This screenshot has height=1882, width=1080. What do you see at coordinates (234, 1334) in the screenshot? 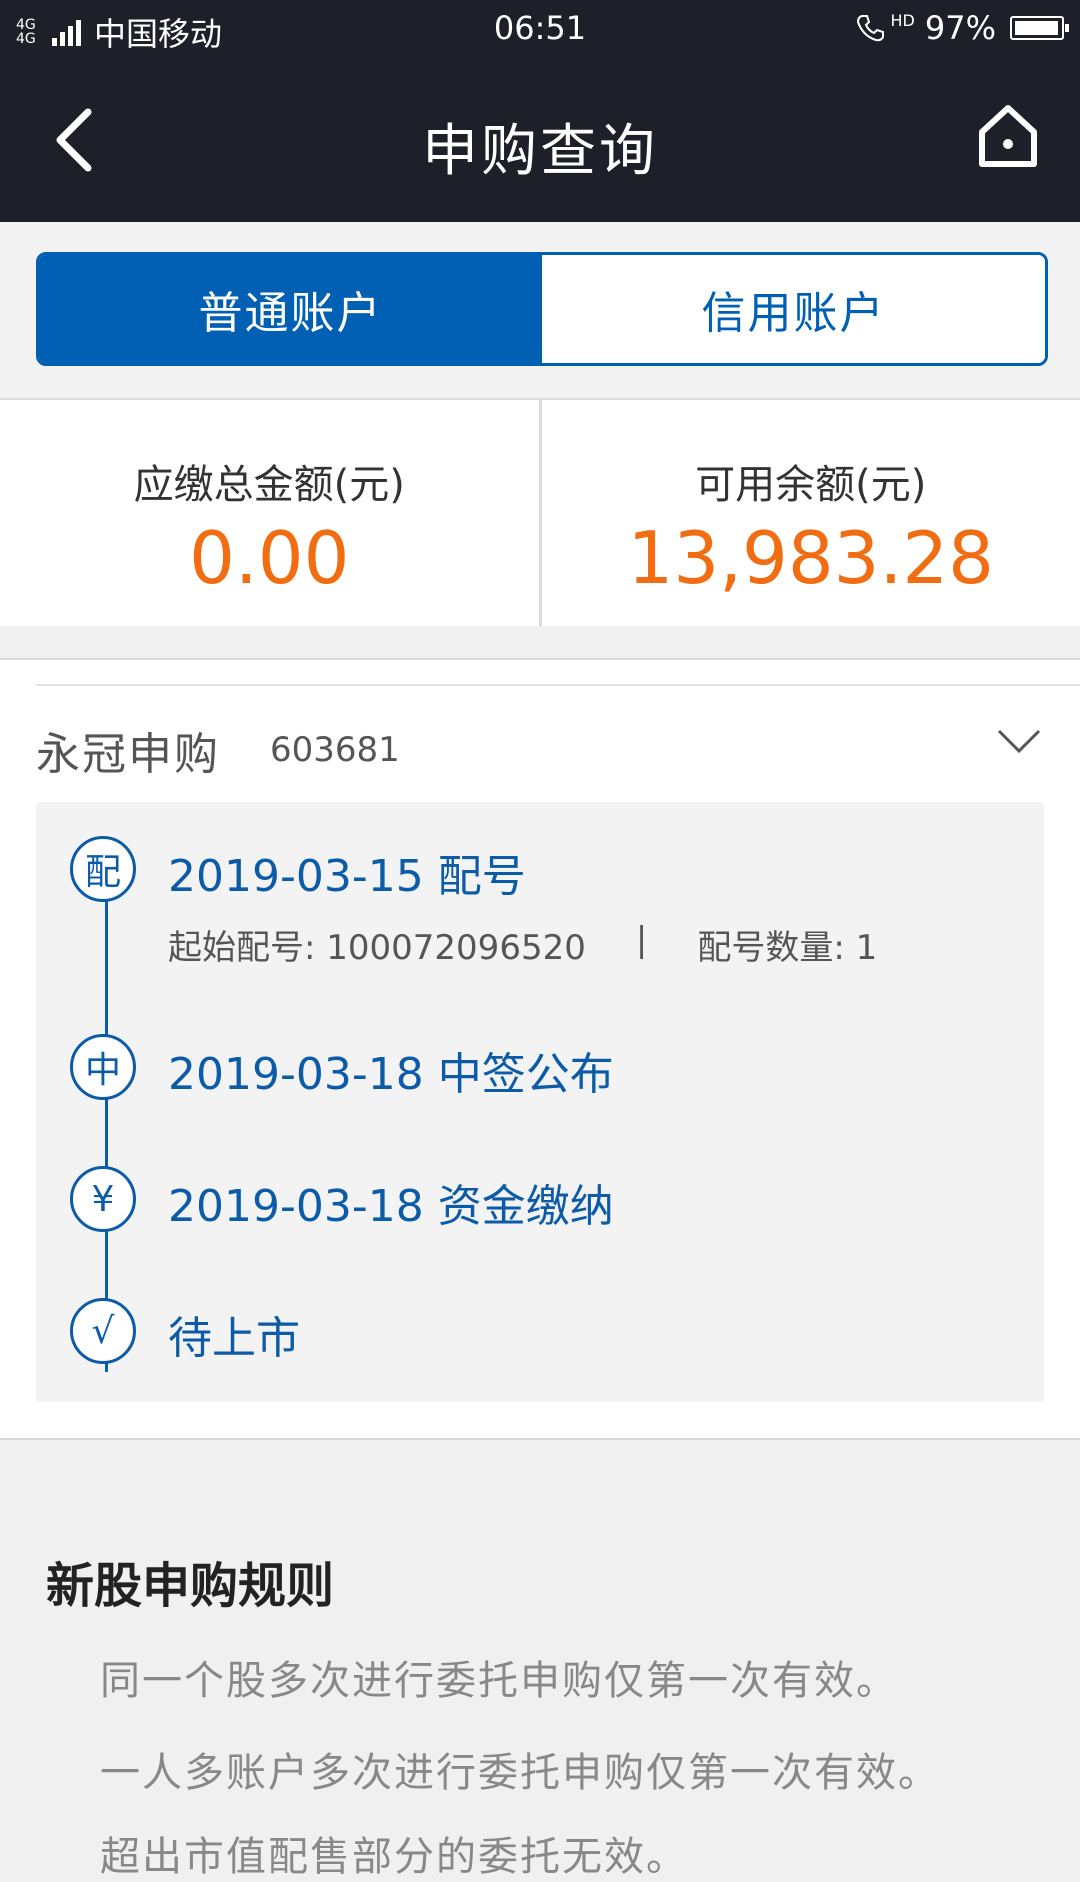
I see `timeline-step-listing: 待上市` at bounding box center [234, 1334].